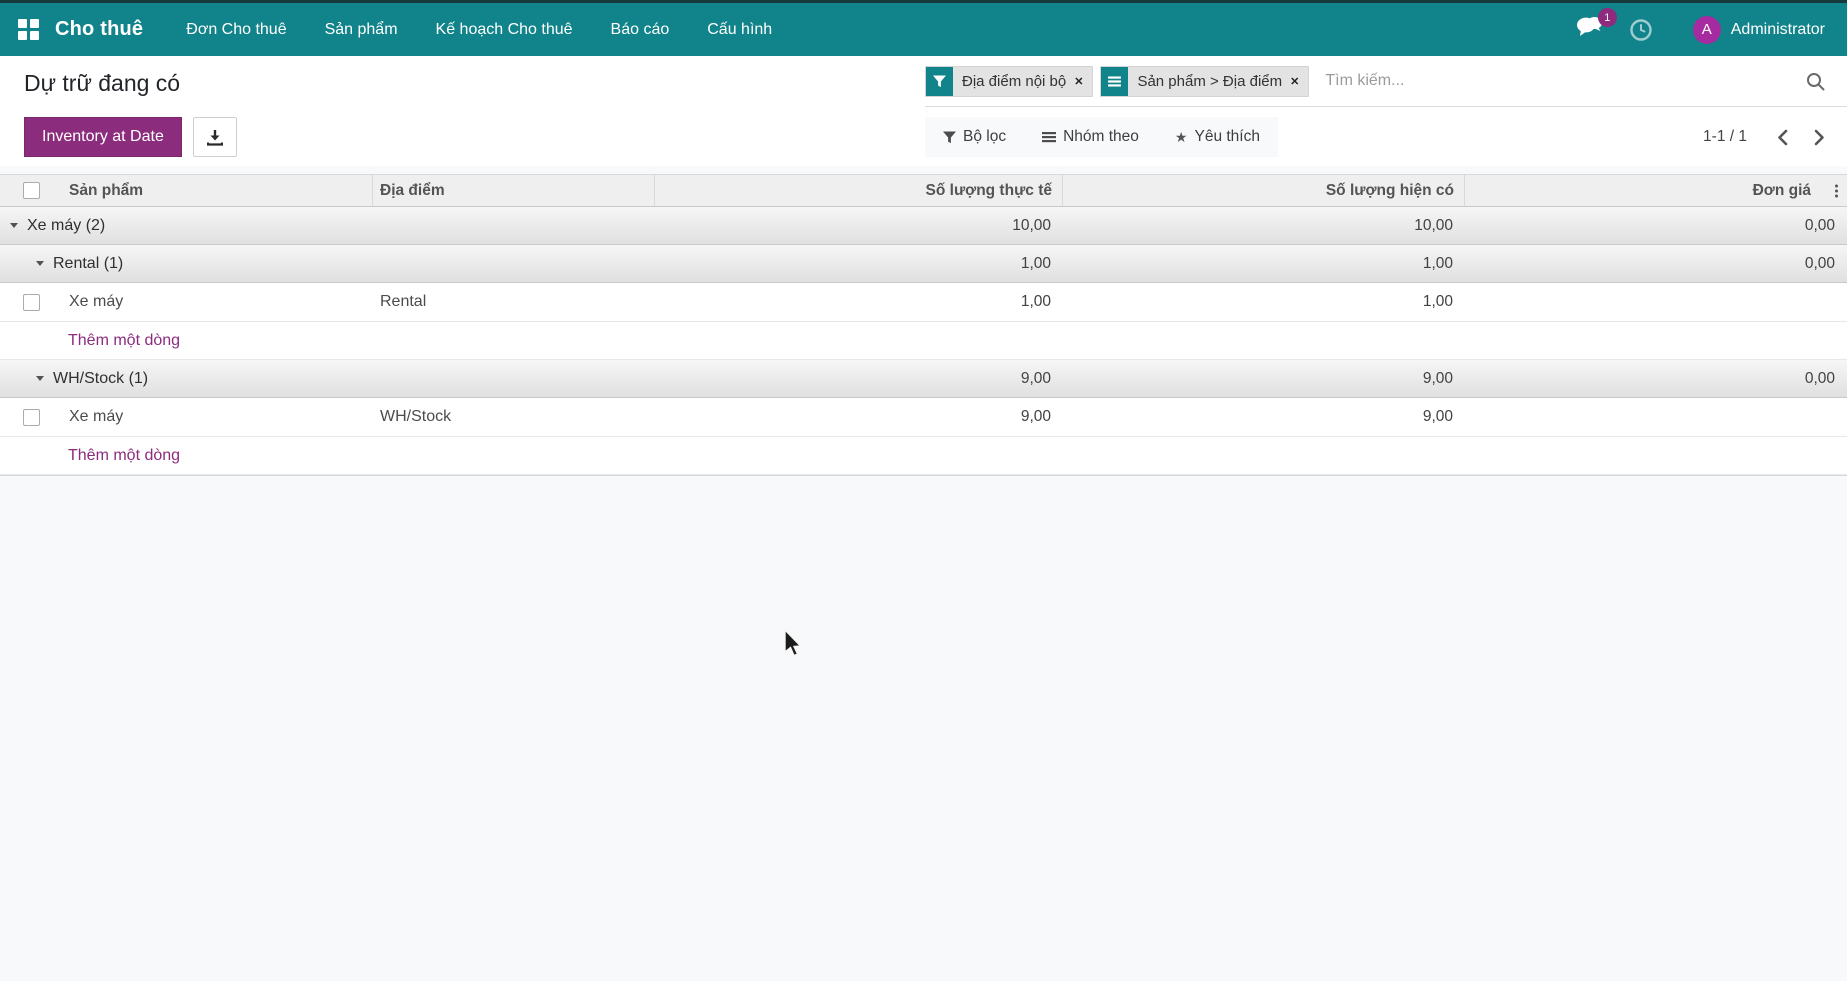  I want to click on nav-menu-4: Cấu hình, so click(739, 29).